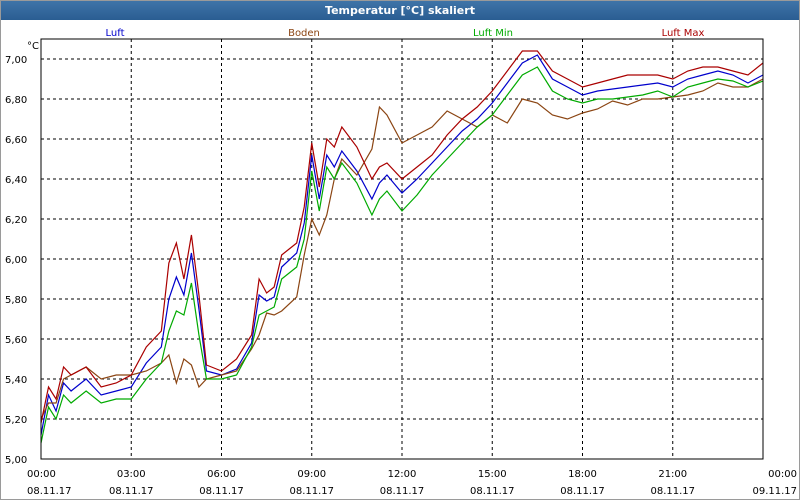 This screenshot has height=500, width=800. What do you see at coordinates (221, 474) in the screenshot?
I see `x-tick-time-label: 06:00` at bounding box center [221, 474].